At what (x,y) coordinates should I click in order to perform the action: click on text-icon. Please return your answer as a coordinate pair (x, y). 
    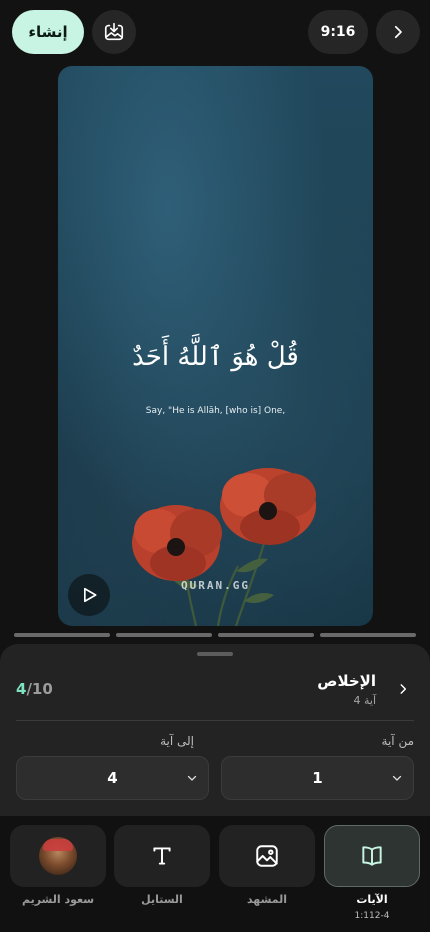
    Looking at the image, I should click on (162, 856).